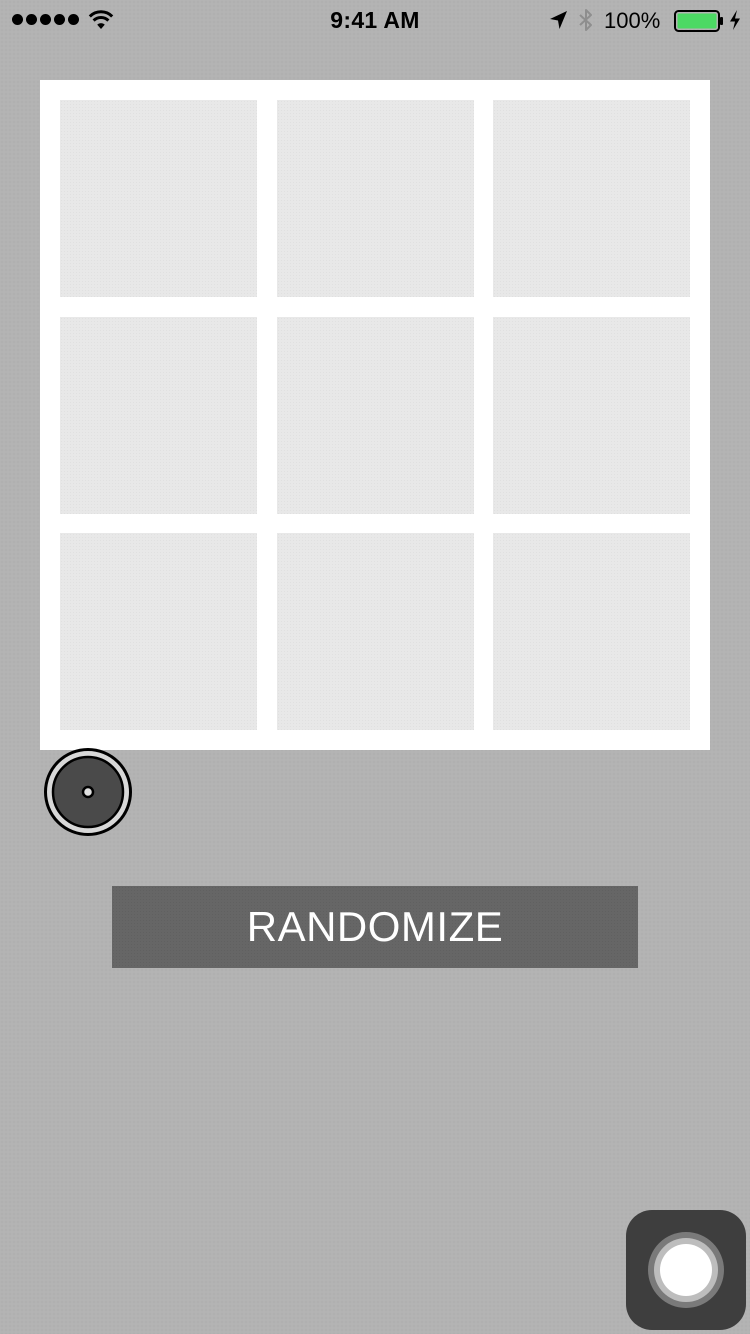  I want to click on charging-bolt-icon, so click(735, 20).